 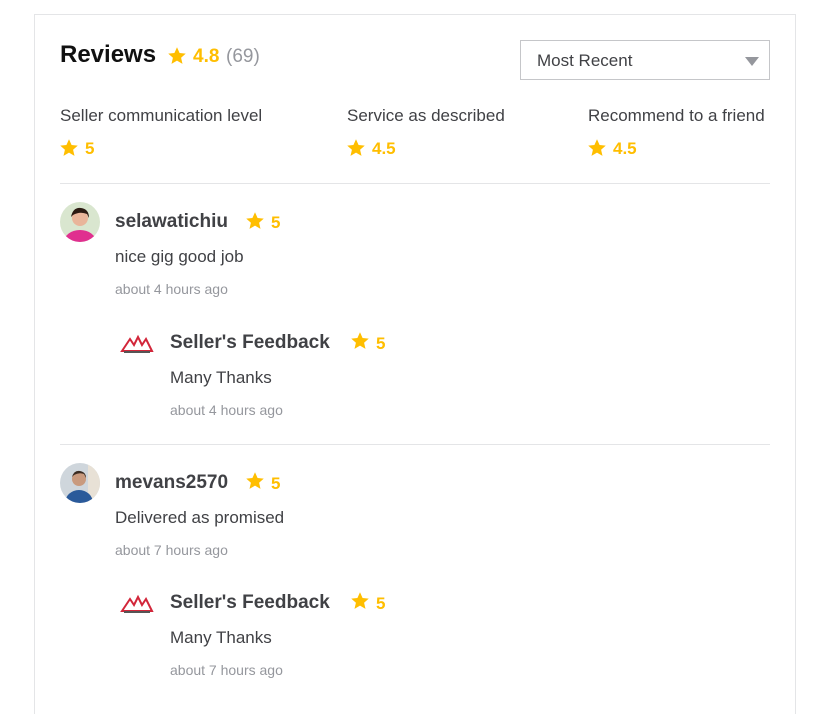 I want to click on chevron-down-icon, so click(x=752, y=61).